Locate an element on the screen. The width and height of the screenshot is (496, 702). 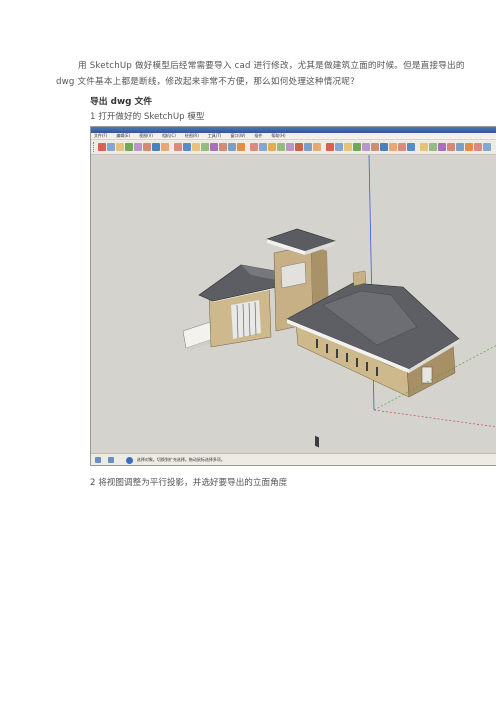
toolbar is located at coordinates (293, 147).